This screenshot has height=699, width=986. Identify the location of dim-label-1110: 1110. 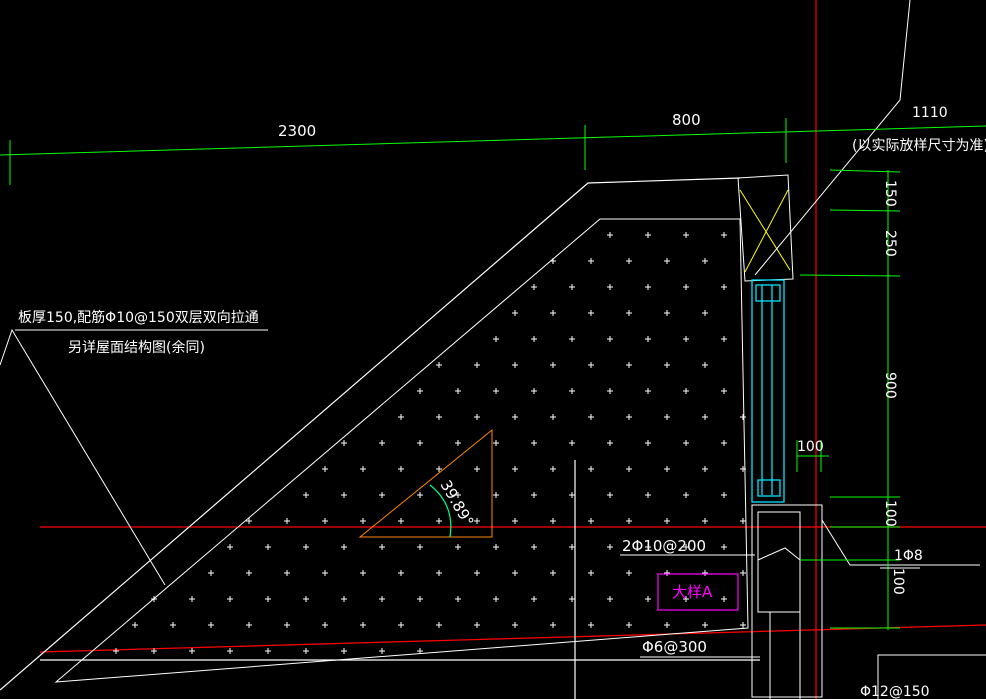
(930, 113).